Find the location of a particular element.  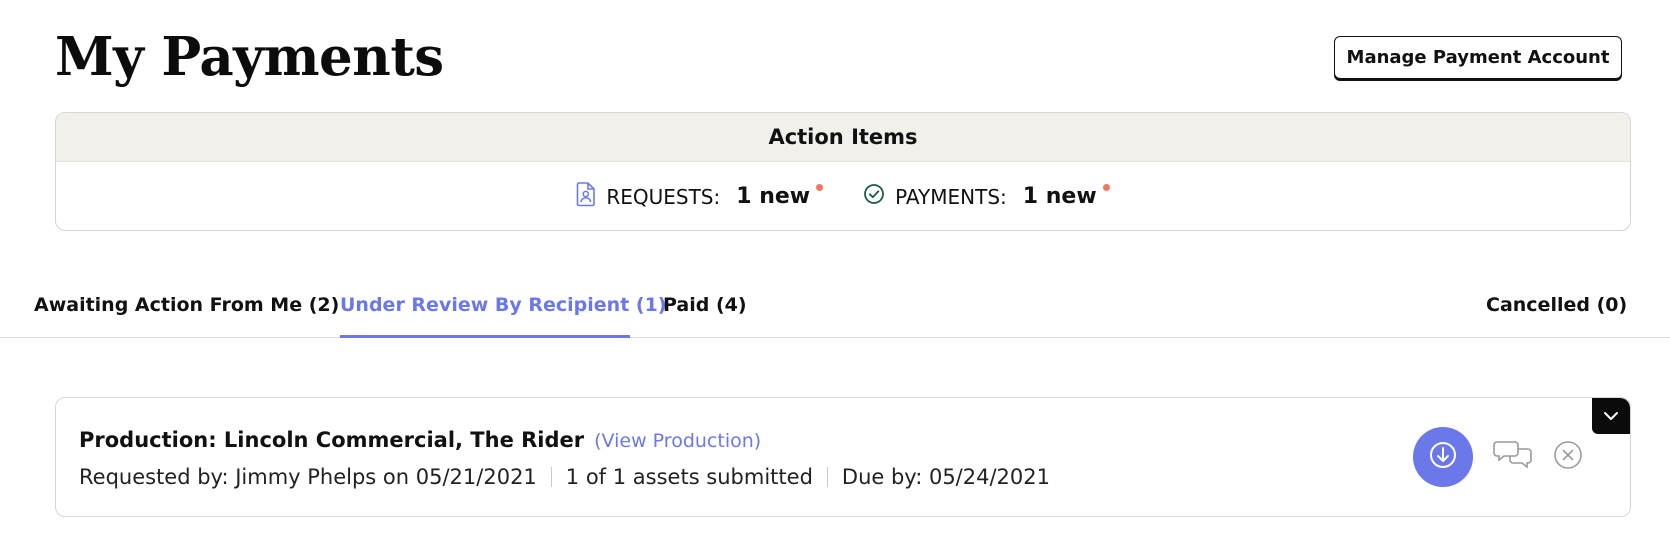

payments-action-item: PAYMENTS: 1 new is located at coordinates (986, 196).